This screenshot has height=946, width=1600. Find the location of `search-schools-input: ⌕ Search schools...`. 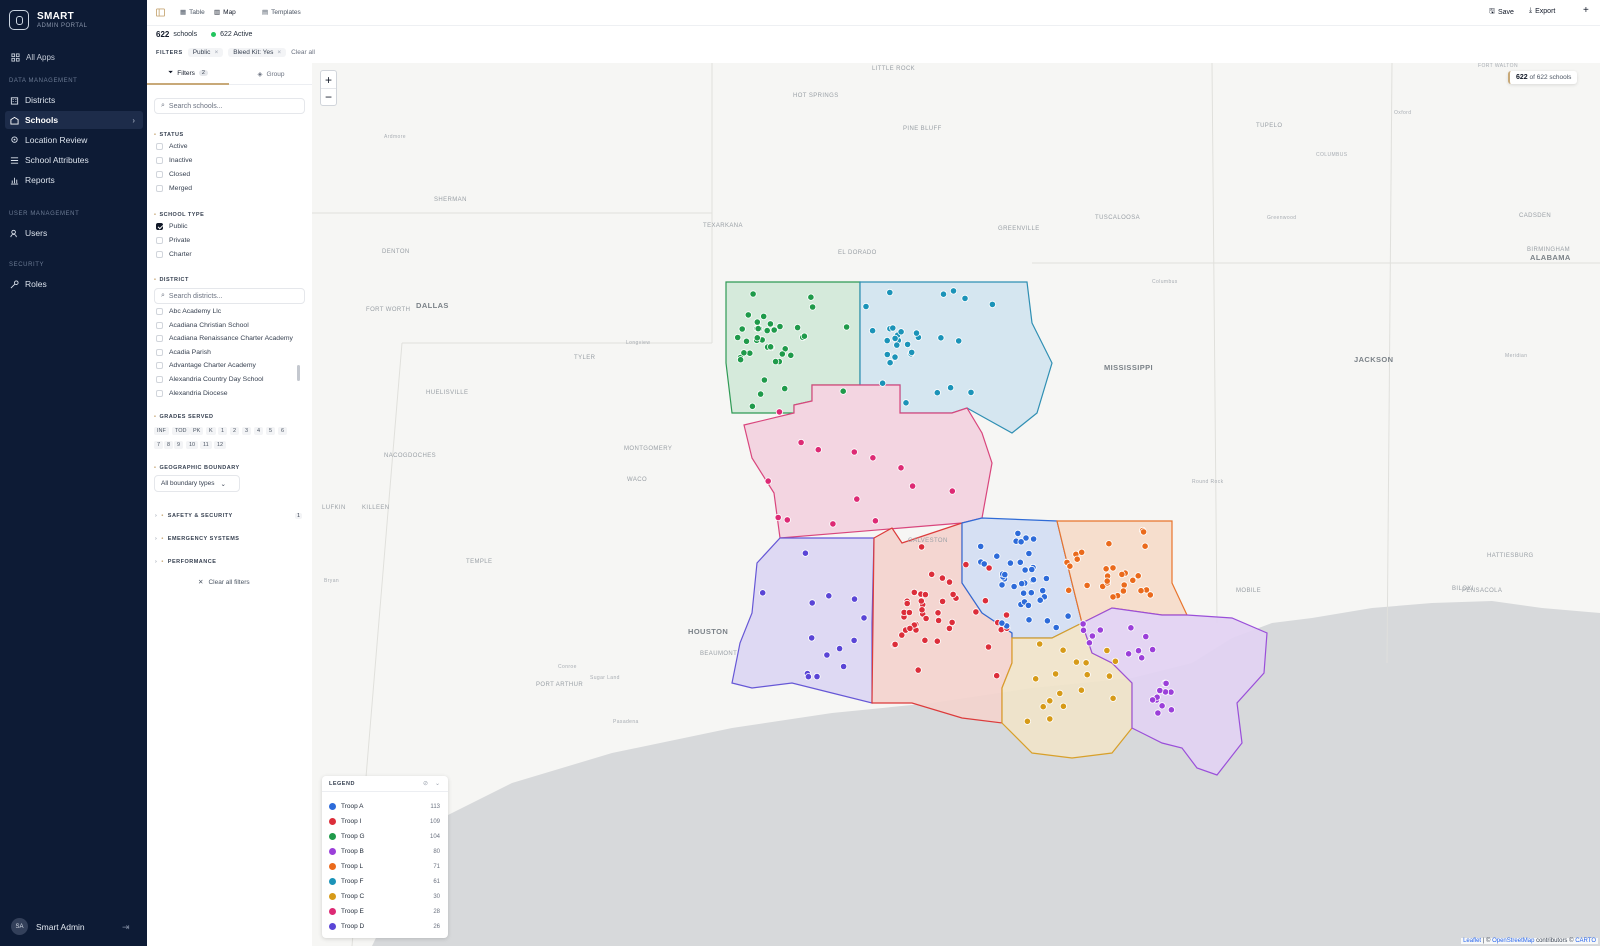

search-schools-input: ⌕ Search schools... is located at coordinates (229, 106).